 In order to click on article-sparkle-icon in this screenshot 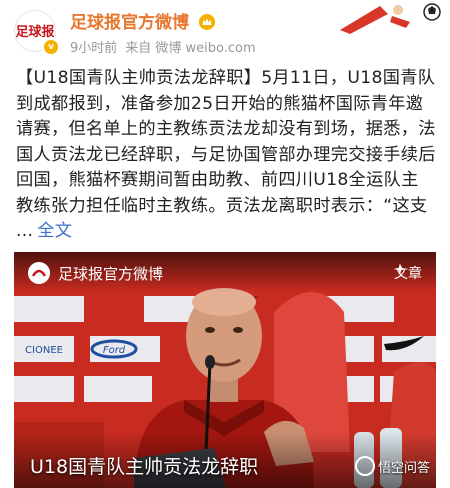, I will do `click(400, 269)`.